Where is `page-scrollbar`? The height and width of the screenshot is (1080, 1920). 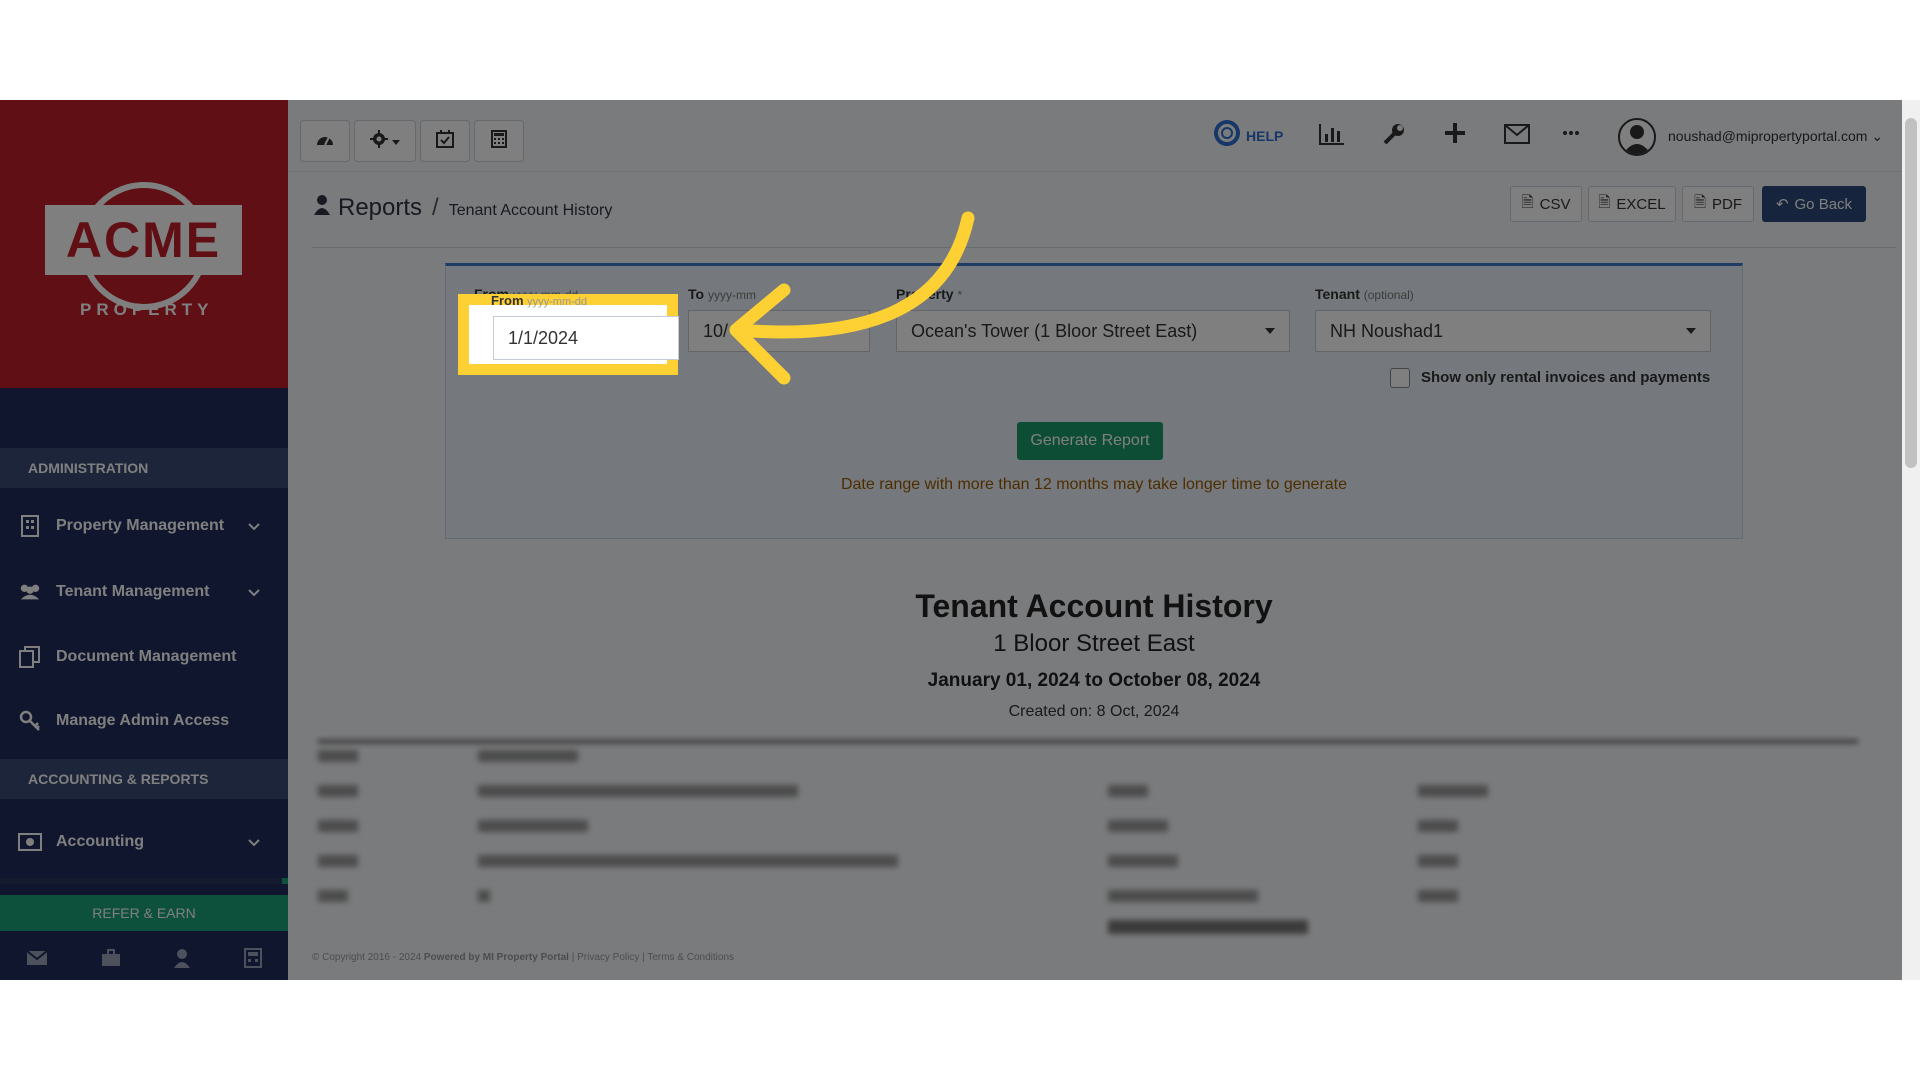 page-scrollbar is located at coordinates (1911, 540).